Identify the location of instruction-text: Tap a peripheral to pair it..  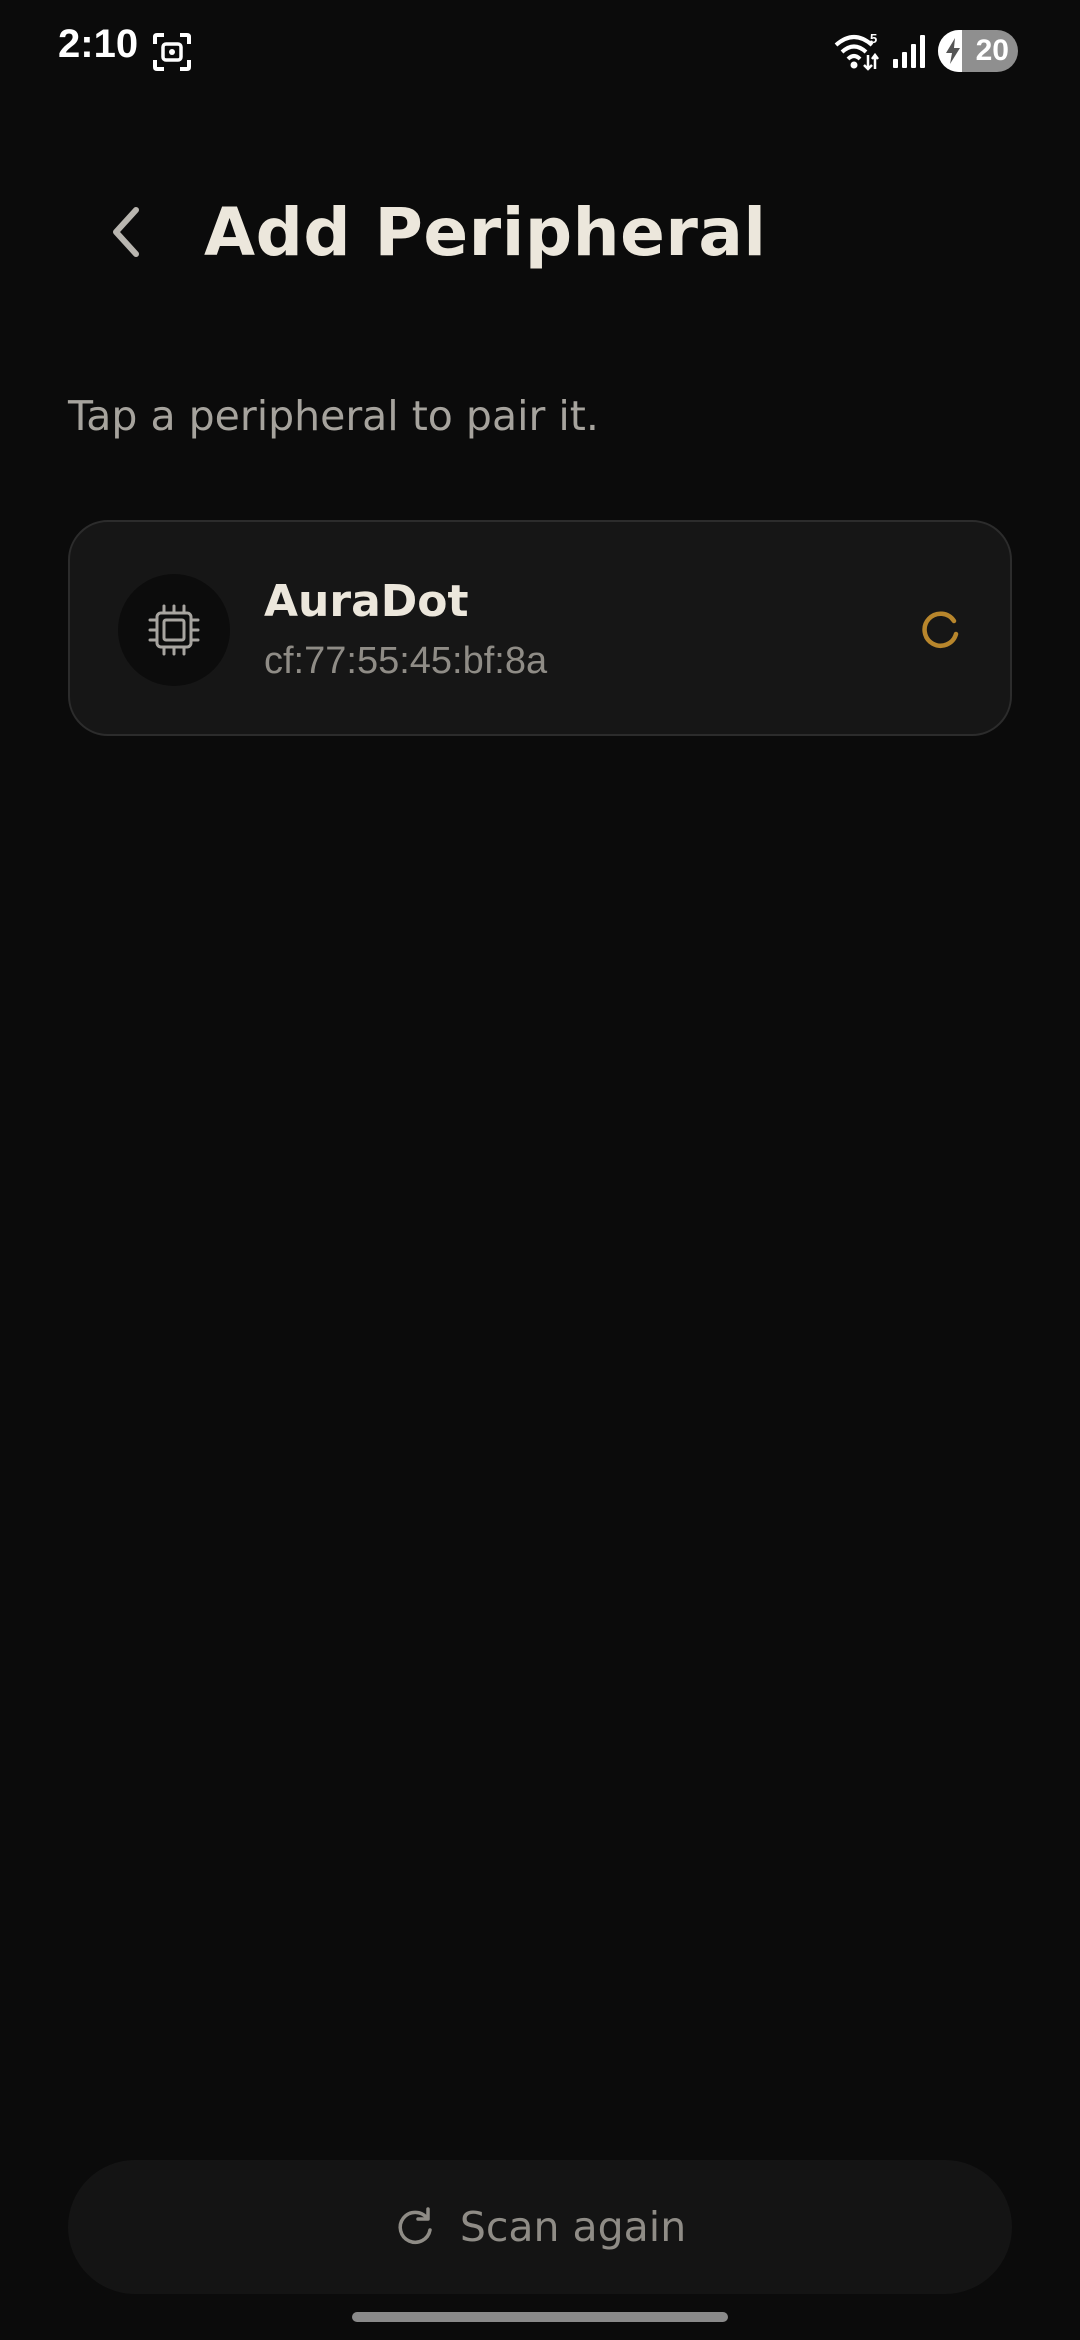
(333, 416).